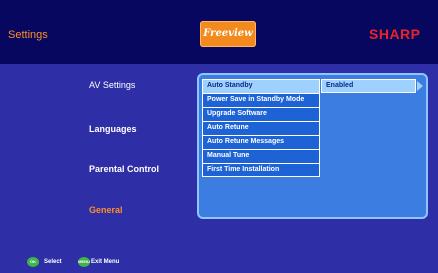 Image resolution: width=438 pixels, height=273 pixels. What do you see at coordinates (53, 262) in the screenshot?
I see `footer-select-label: Select` at bounding box center [53, 262].